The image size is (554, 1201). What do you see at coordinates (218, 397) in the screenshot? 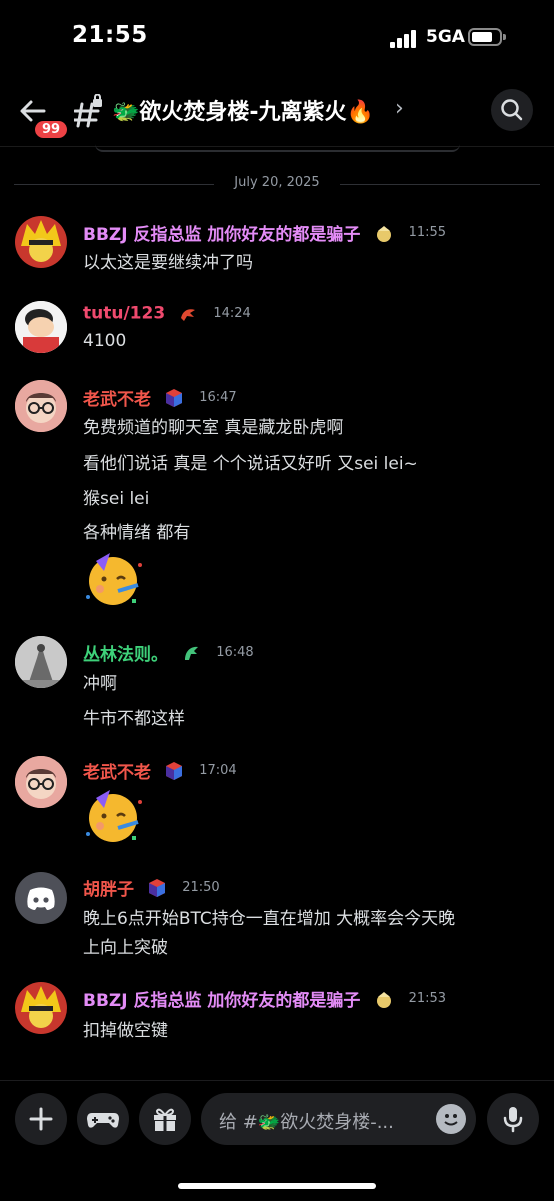
I see `message-timestamp: 16:47` at bounding box center [218, 397].